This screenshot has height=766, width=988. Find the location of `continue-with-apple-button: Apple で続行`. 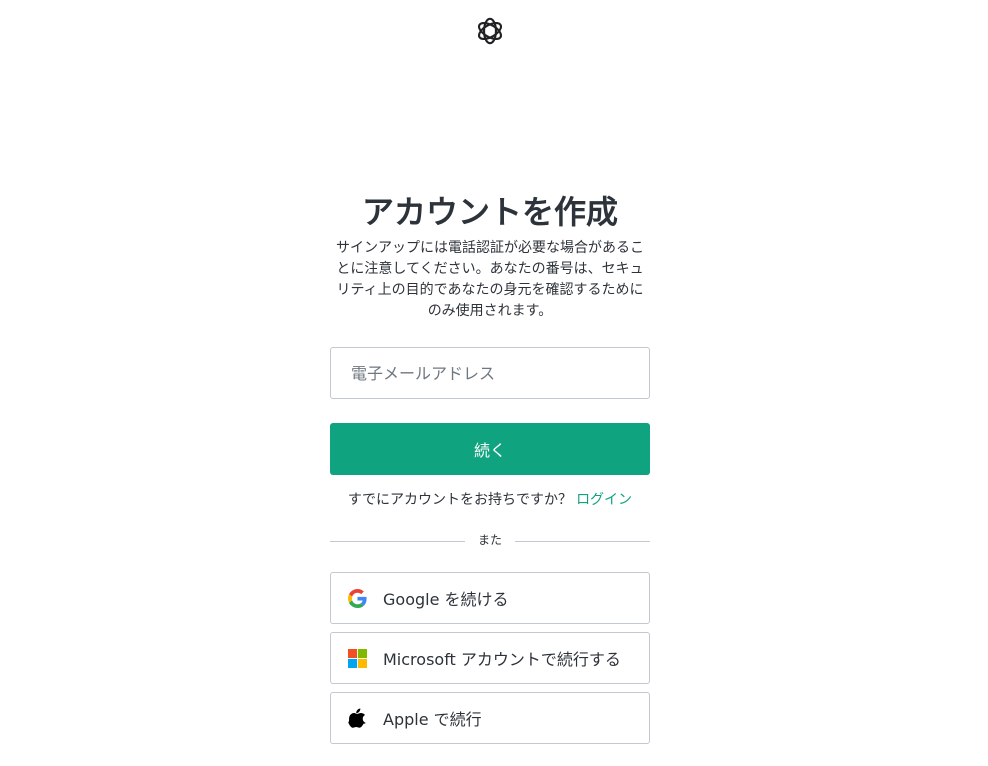

continue-with-apple-button: Apple で続行 is located at coordinates (490, 718).